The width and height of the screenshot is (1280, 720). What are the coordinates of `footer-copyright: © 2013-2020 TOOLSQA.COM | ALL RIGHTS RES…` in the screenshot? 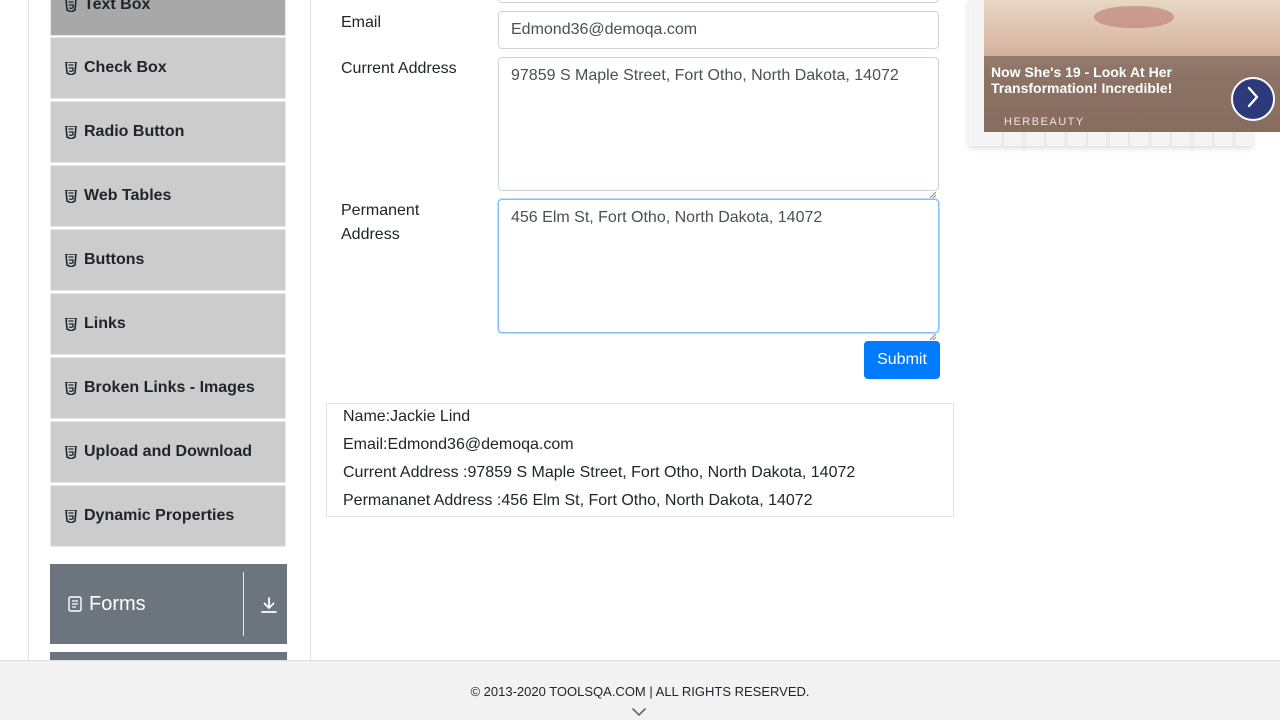 It's located at (640, 691).